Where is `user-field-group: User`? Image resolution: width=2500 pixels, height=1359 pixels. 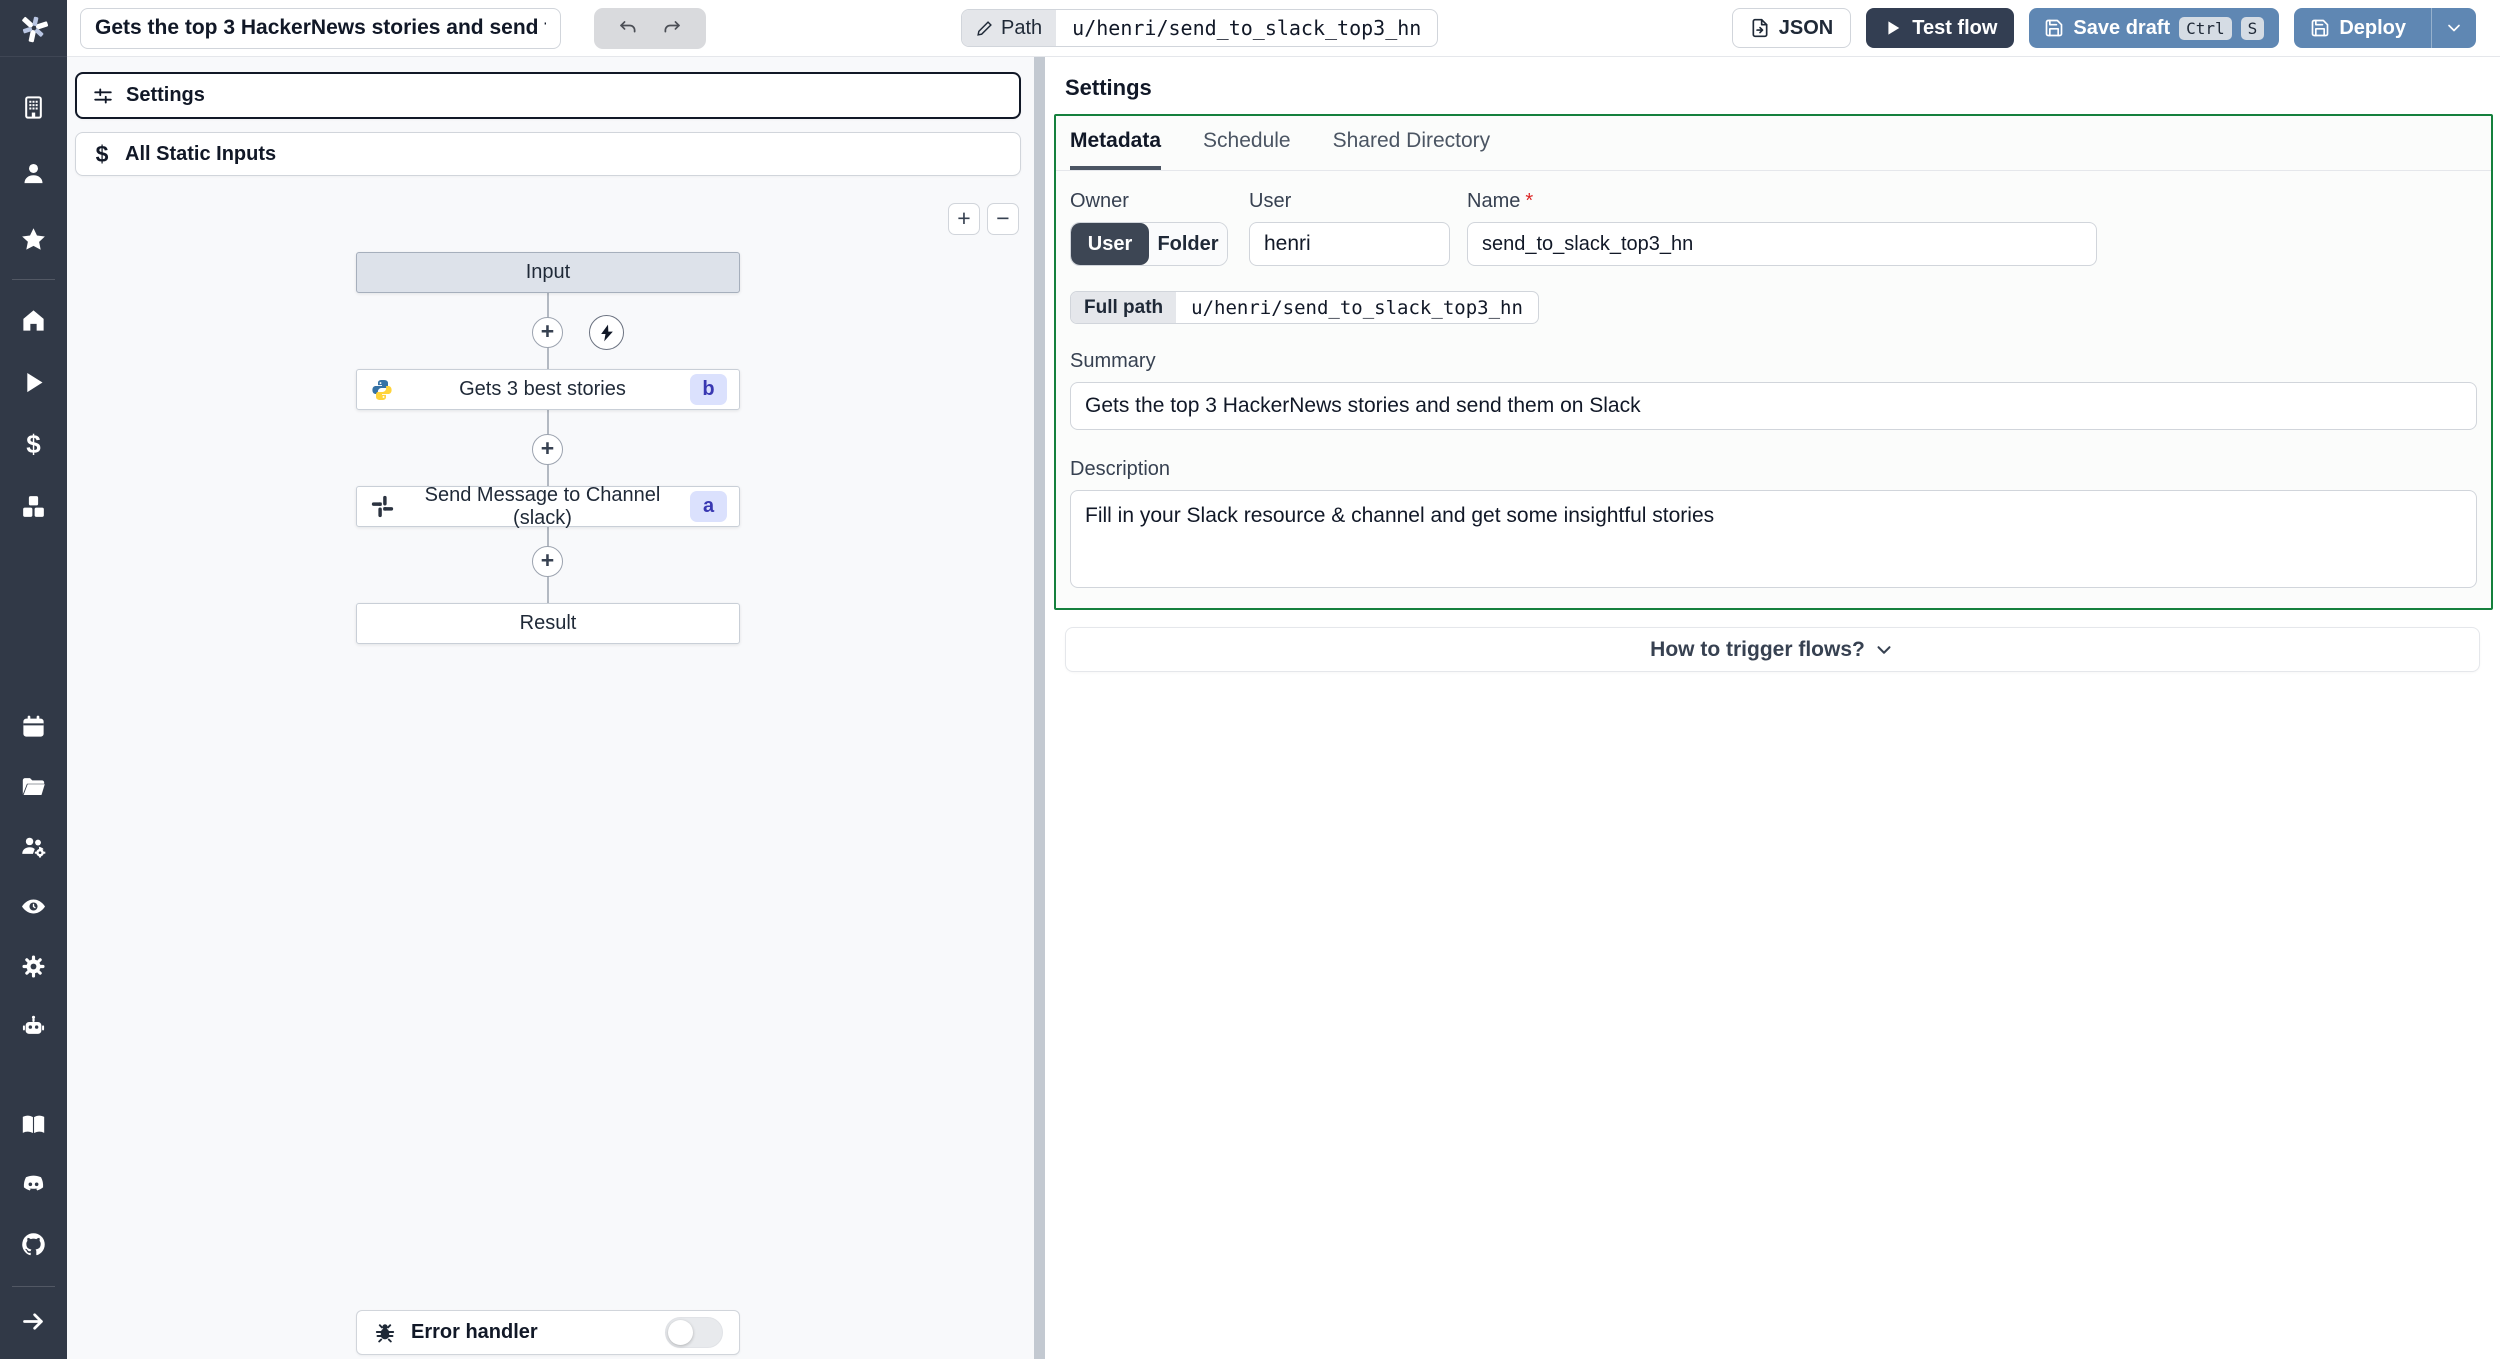
user-field-group: User is located at coordinates (1349, 228).